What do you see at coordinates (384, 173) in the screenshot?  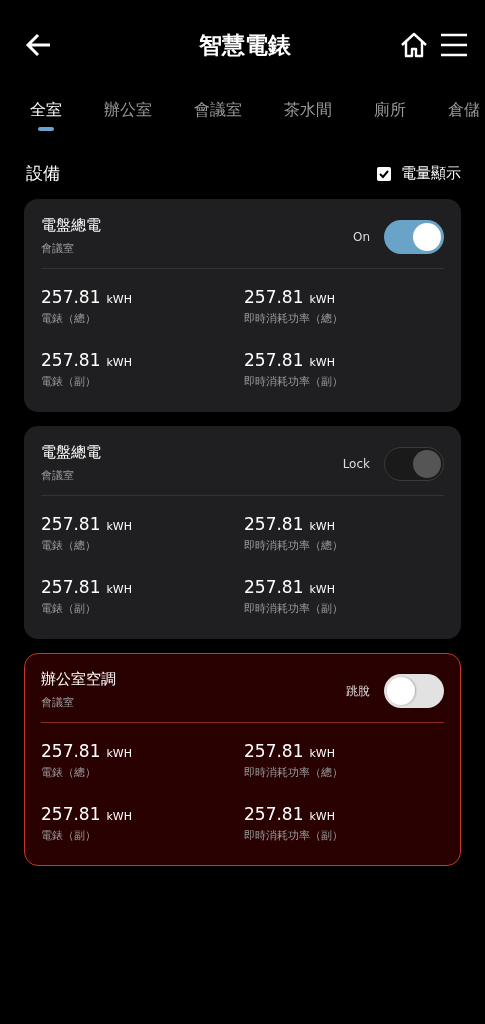 I see `checkbox` at bounding box center [384, 173].